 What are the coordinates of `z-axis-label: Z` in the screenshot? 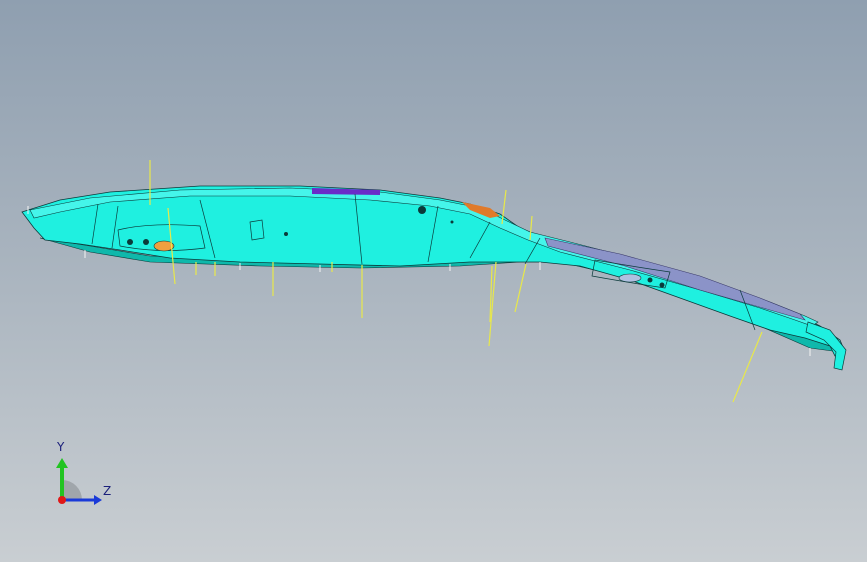 It's located at (107, 491).